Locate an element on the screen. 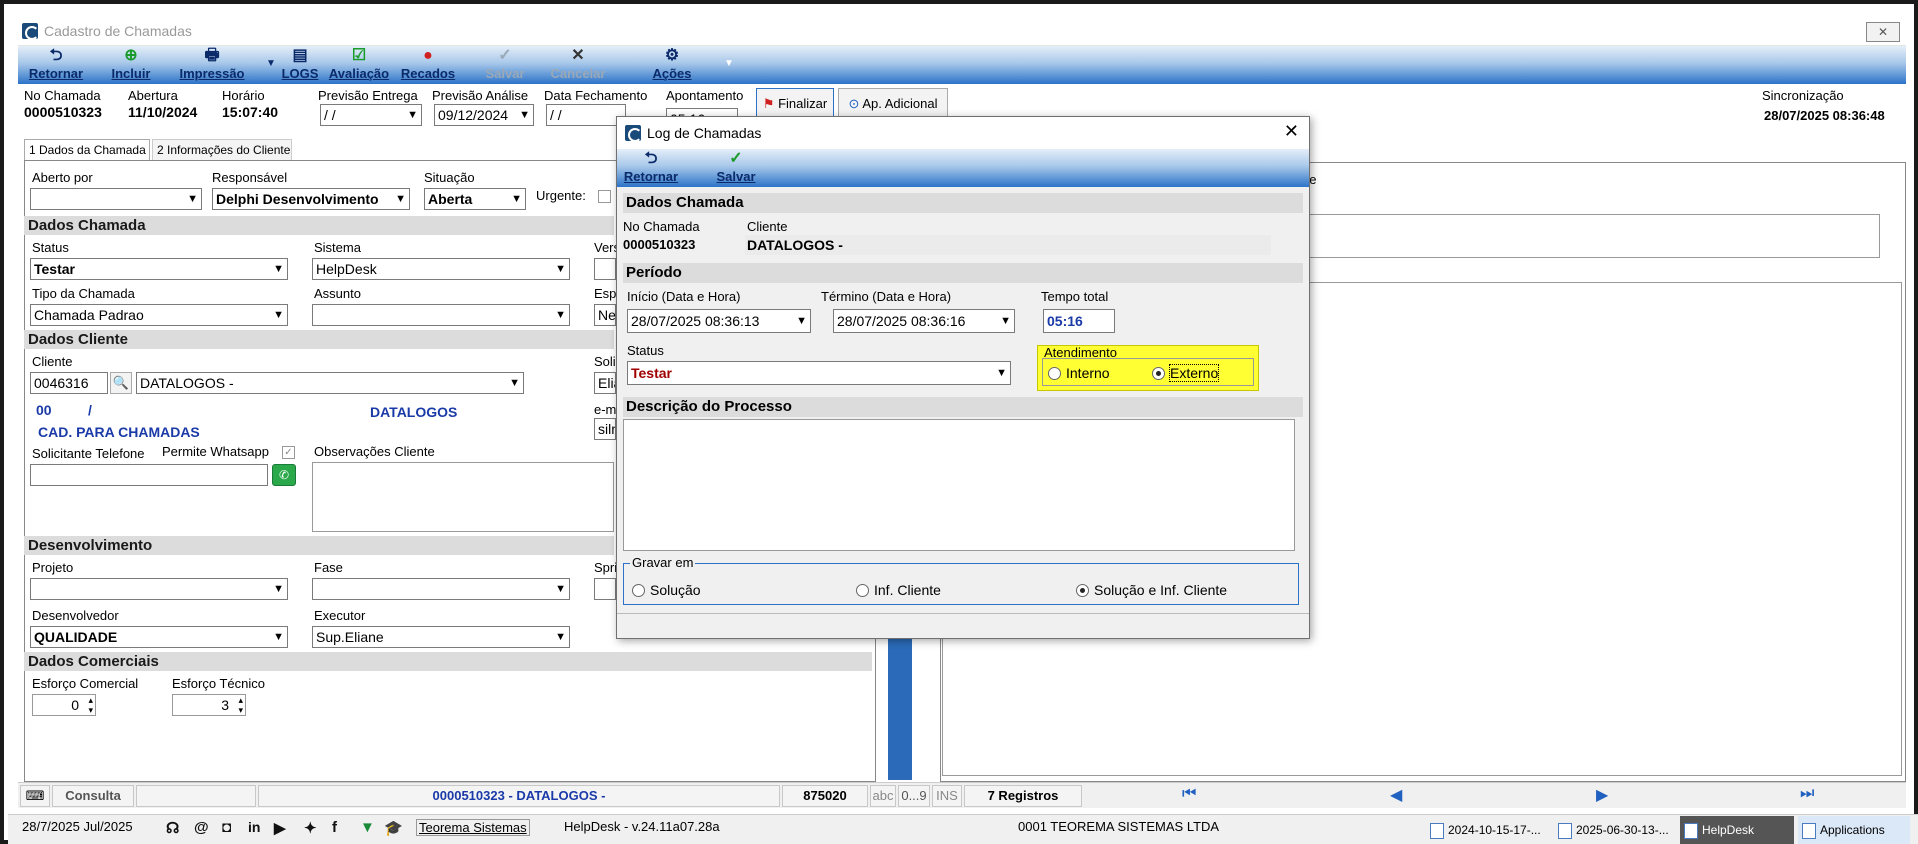 The width and height of the screenshot is (1918, 844). impressao-button: 🖶 Impressão is located at coordinates (212, 65).